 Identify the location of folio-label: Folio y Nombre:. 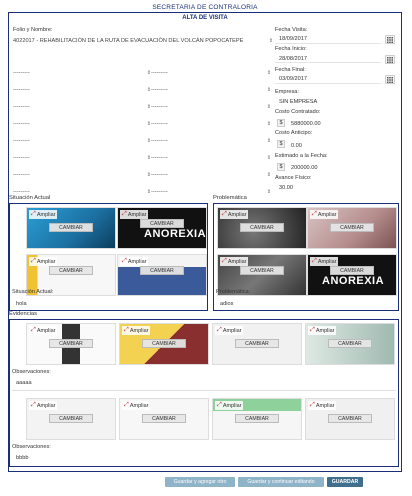
(33, 30).